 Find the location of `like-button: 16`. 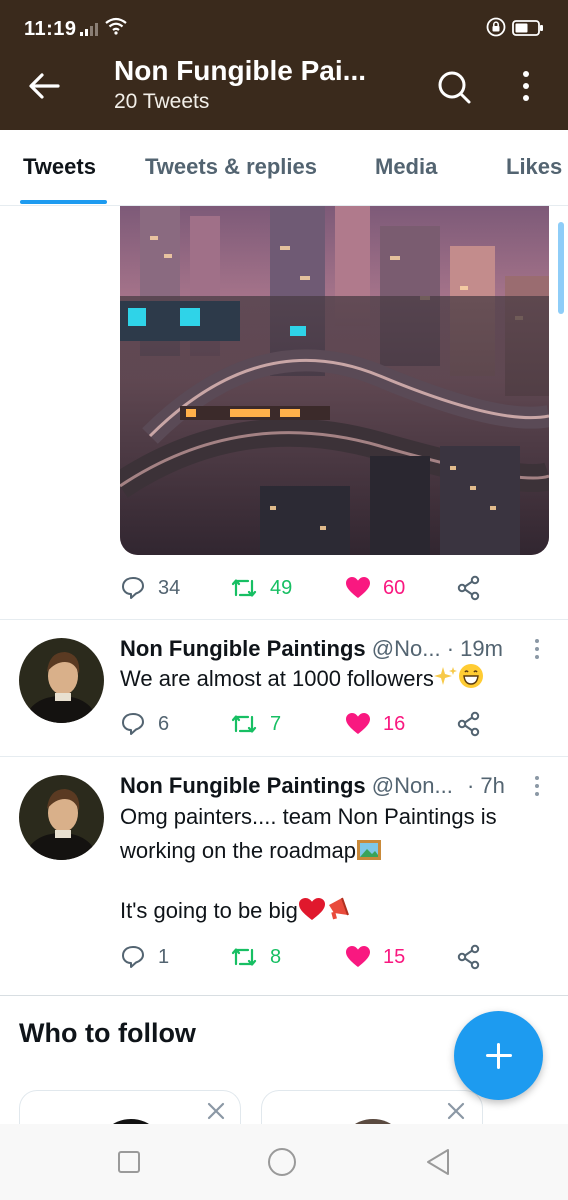

like-button: 16 is located at coordinates (375, 724).